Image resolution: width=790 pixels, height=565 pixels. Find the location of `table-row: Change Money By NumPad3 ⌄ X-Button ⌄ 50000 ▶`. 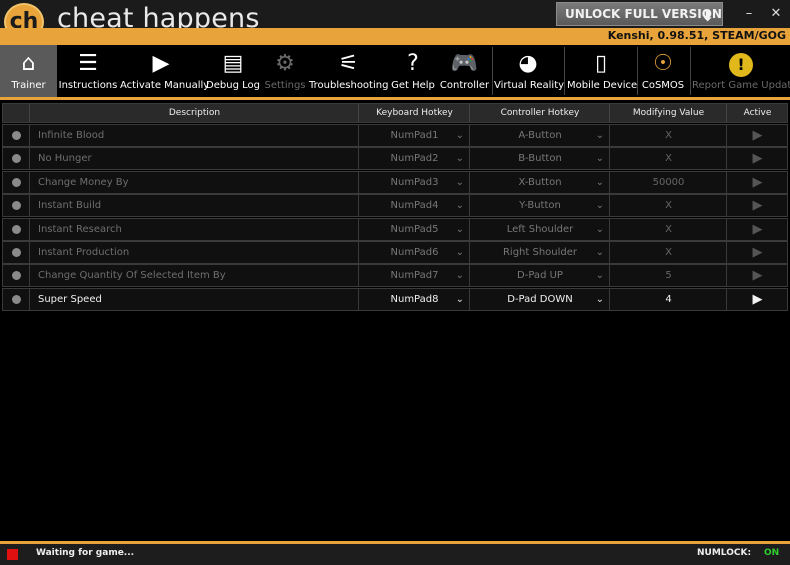

table-row: Change Money By NumPad3 ⌄ X-Button ⌄ 50000 ▶ is located at coordinates (395, 182).